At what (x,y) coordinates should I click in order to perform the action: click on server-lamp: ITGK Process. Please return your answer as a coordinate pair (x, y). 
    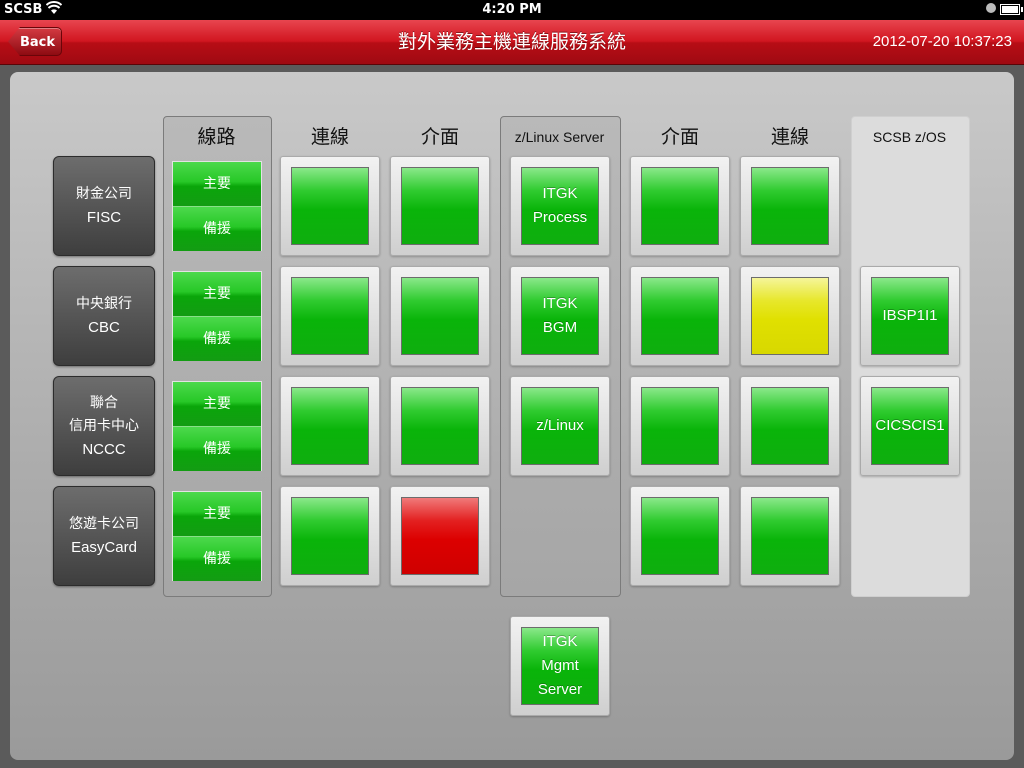
    Looking at the image, I should click on (560, 206).